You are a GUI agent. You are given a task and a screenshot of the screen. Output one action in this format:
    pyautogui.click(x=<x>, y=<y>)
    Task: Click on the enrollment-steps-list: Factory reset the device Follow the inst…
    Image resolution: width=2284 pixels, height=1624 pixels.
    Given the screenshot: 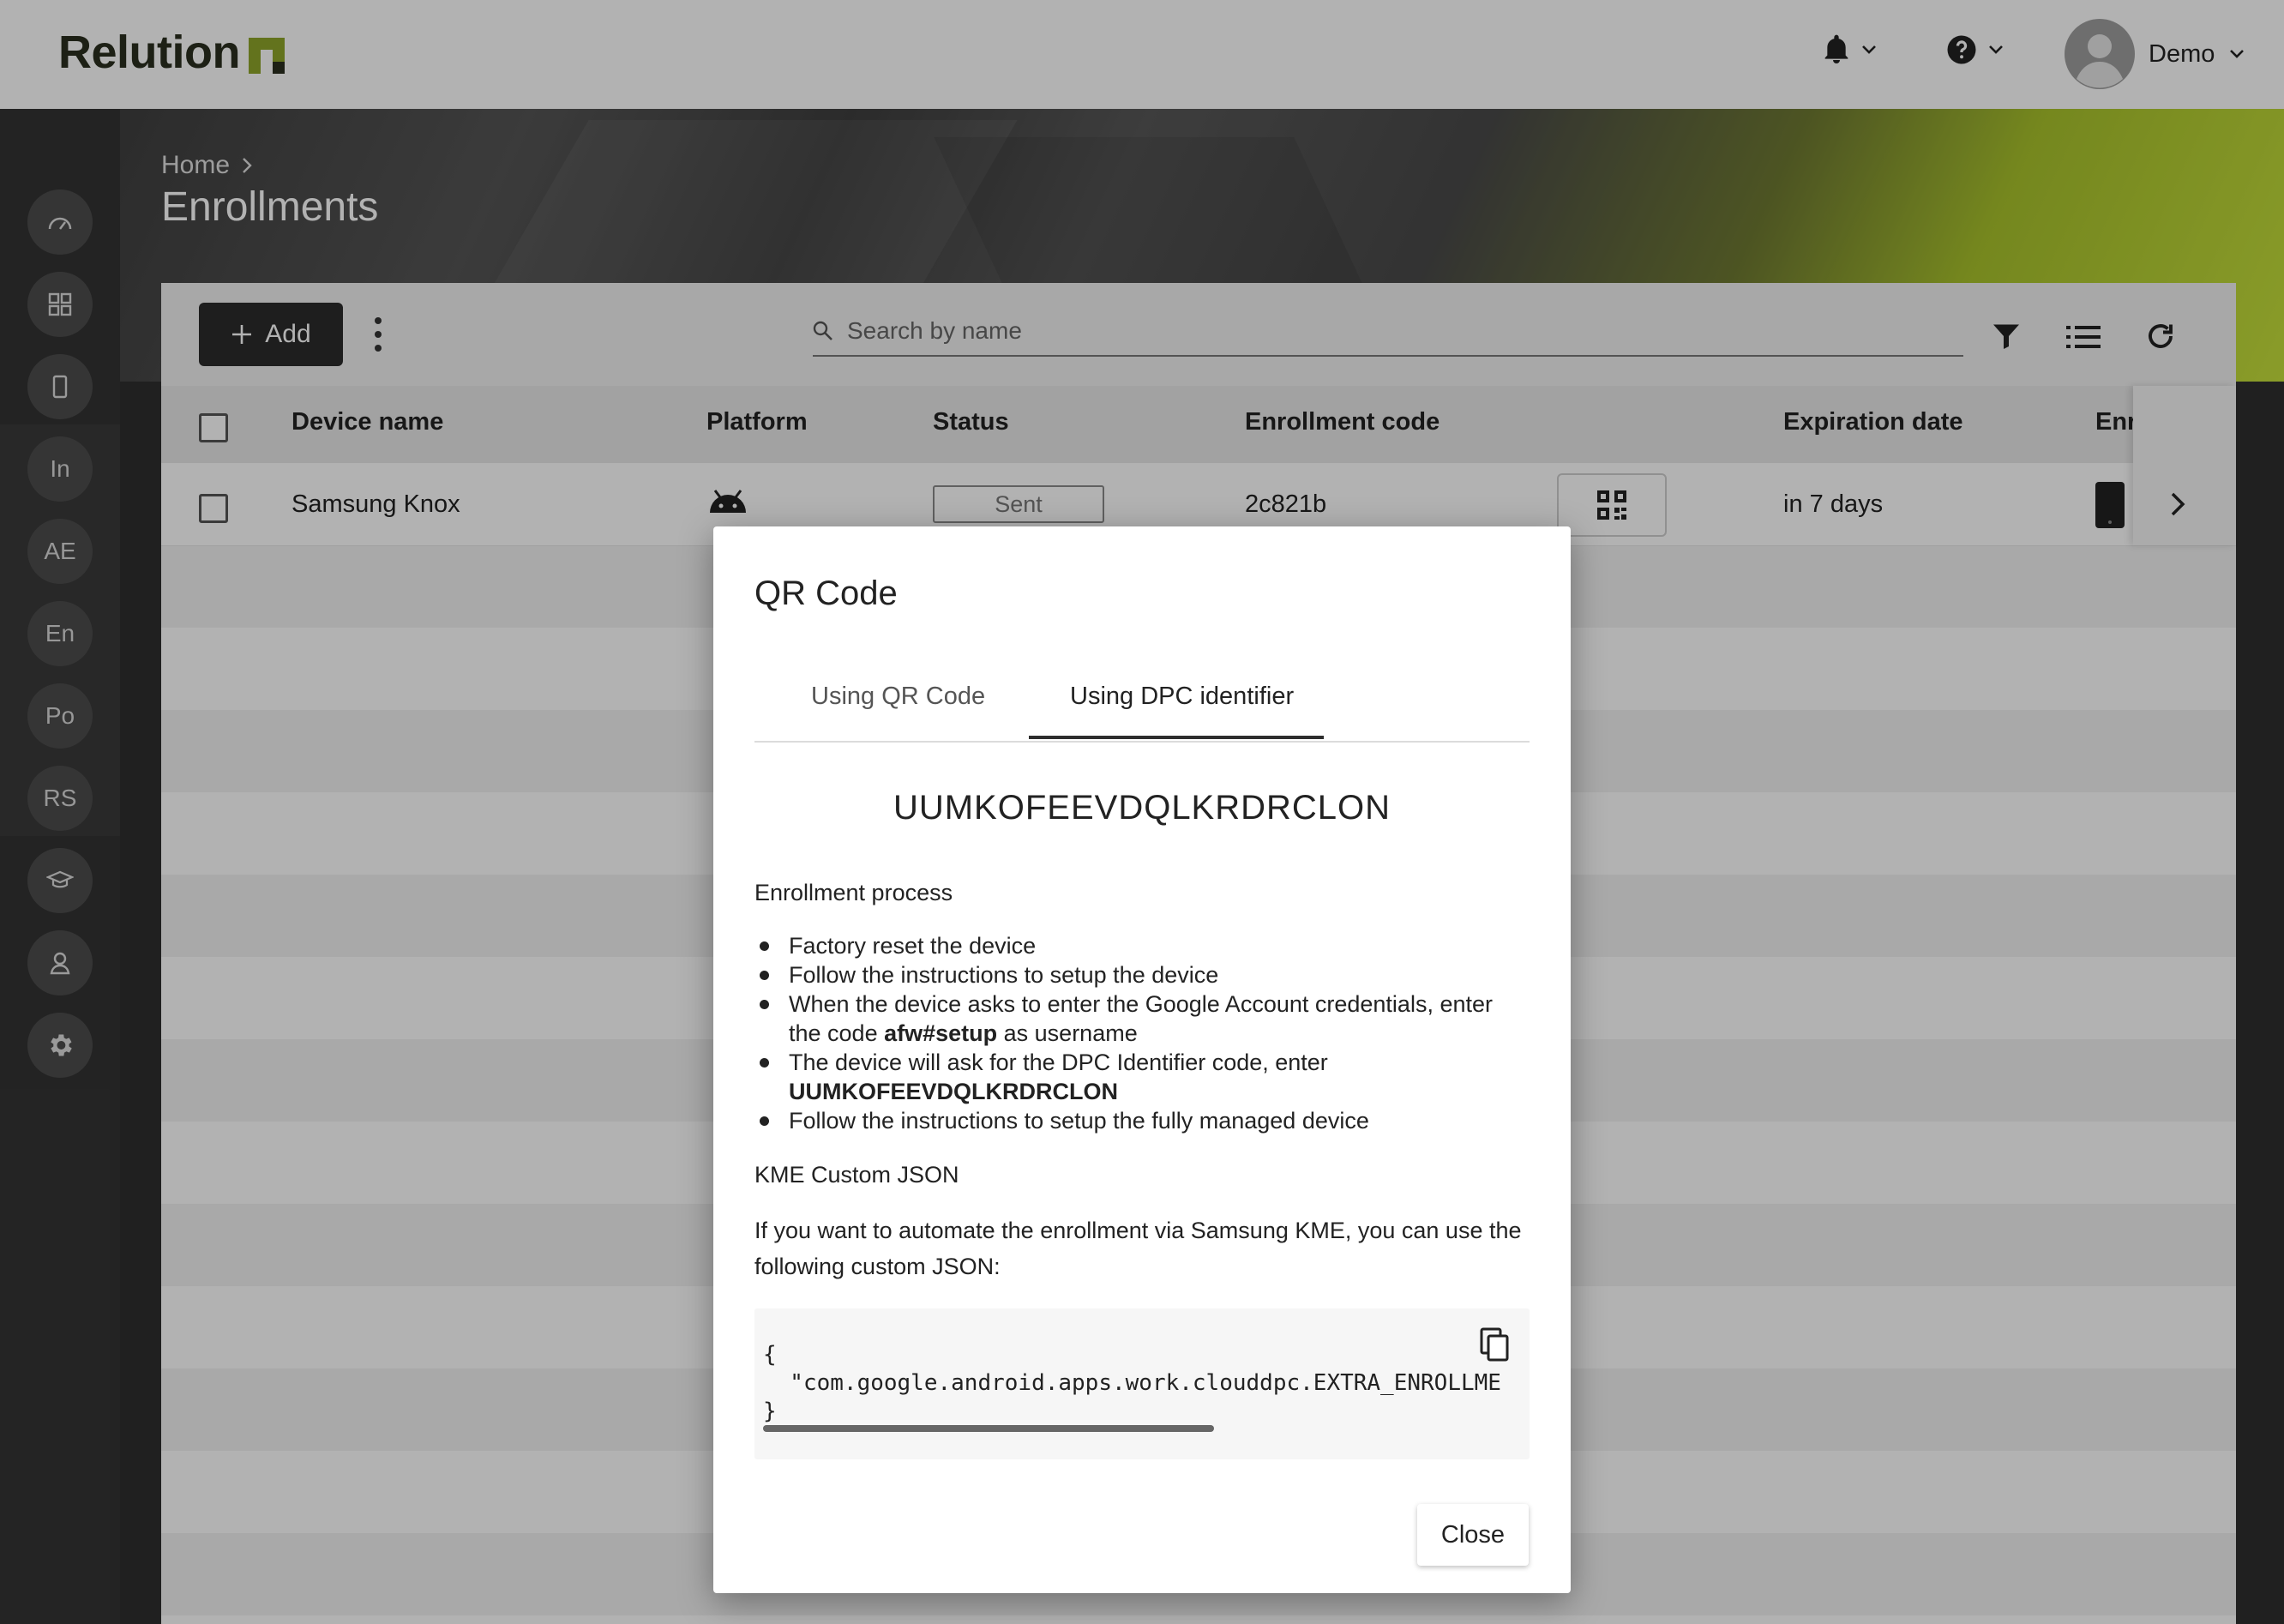 What is the action you would take?
    pyautogui.click(x=1142, y=1033)
    